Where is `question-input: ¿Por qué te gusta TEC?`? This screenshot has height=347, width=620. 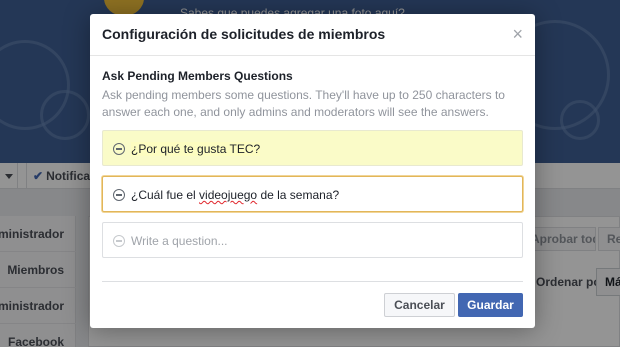
question-input: ¿Por qué te gusta TEC? is located at coordinates (196, 149).